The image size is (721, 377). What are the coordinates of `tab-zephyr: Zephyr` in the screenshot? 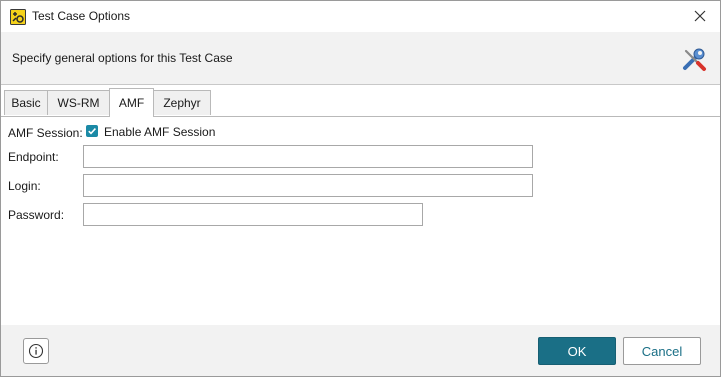 It's located at (182, 102).